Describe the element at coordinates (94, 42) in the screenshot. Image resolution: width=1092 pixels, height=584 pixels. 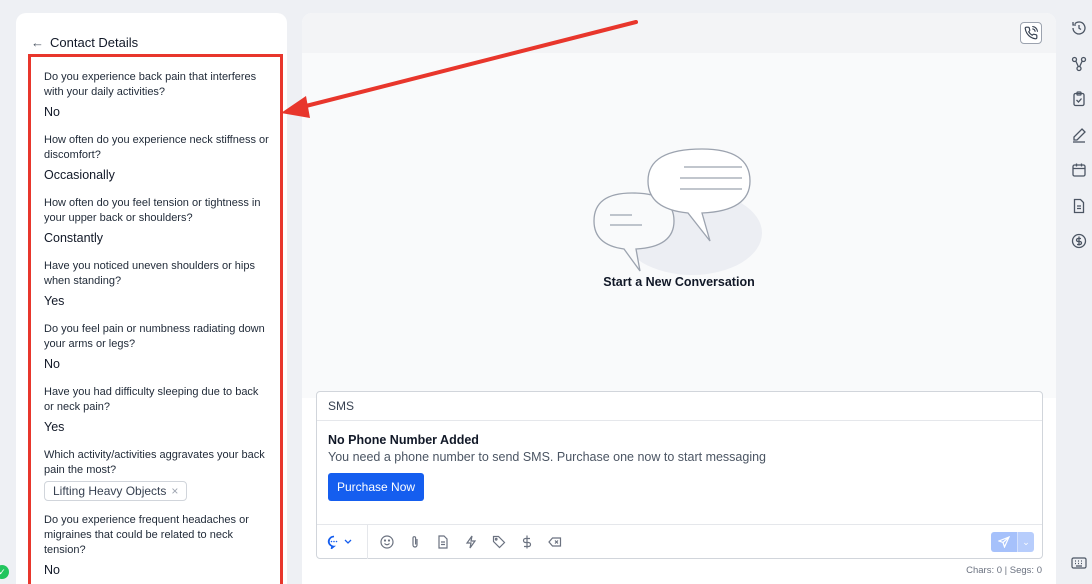
I see `panel-title: Contact Details` at that location.